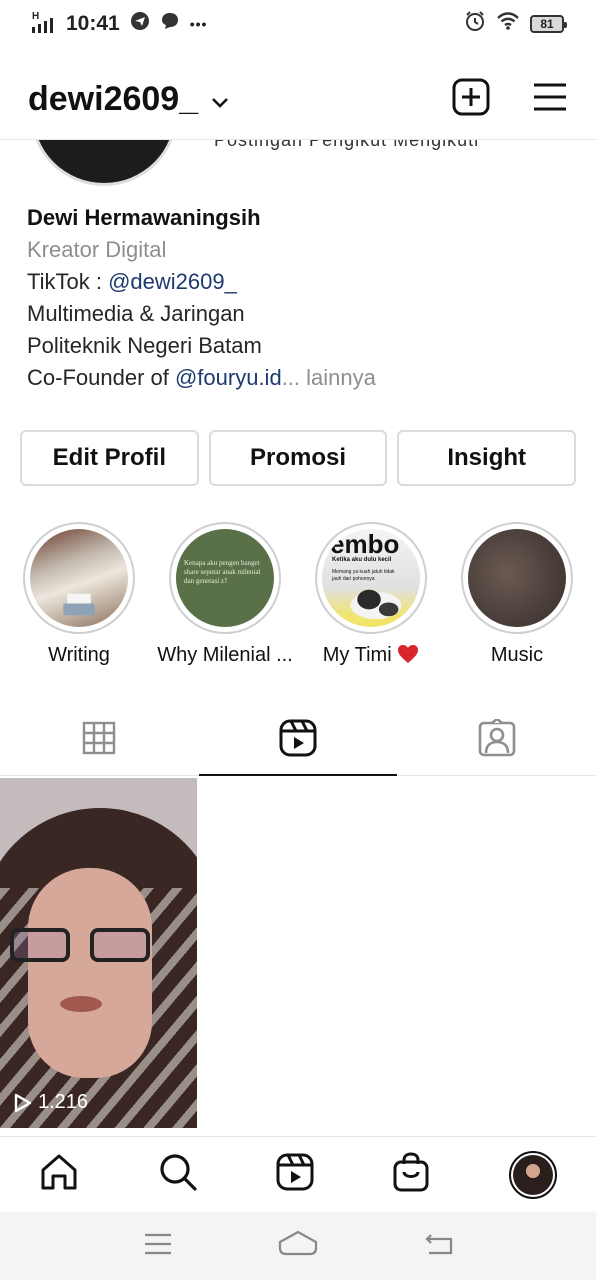 Image resolution: width=596 pixels, height=1280 pixels. Describe the element at coordinates (438, 1246) in the screenshot. I see `back-icon` at that location.